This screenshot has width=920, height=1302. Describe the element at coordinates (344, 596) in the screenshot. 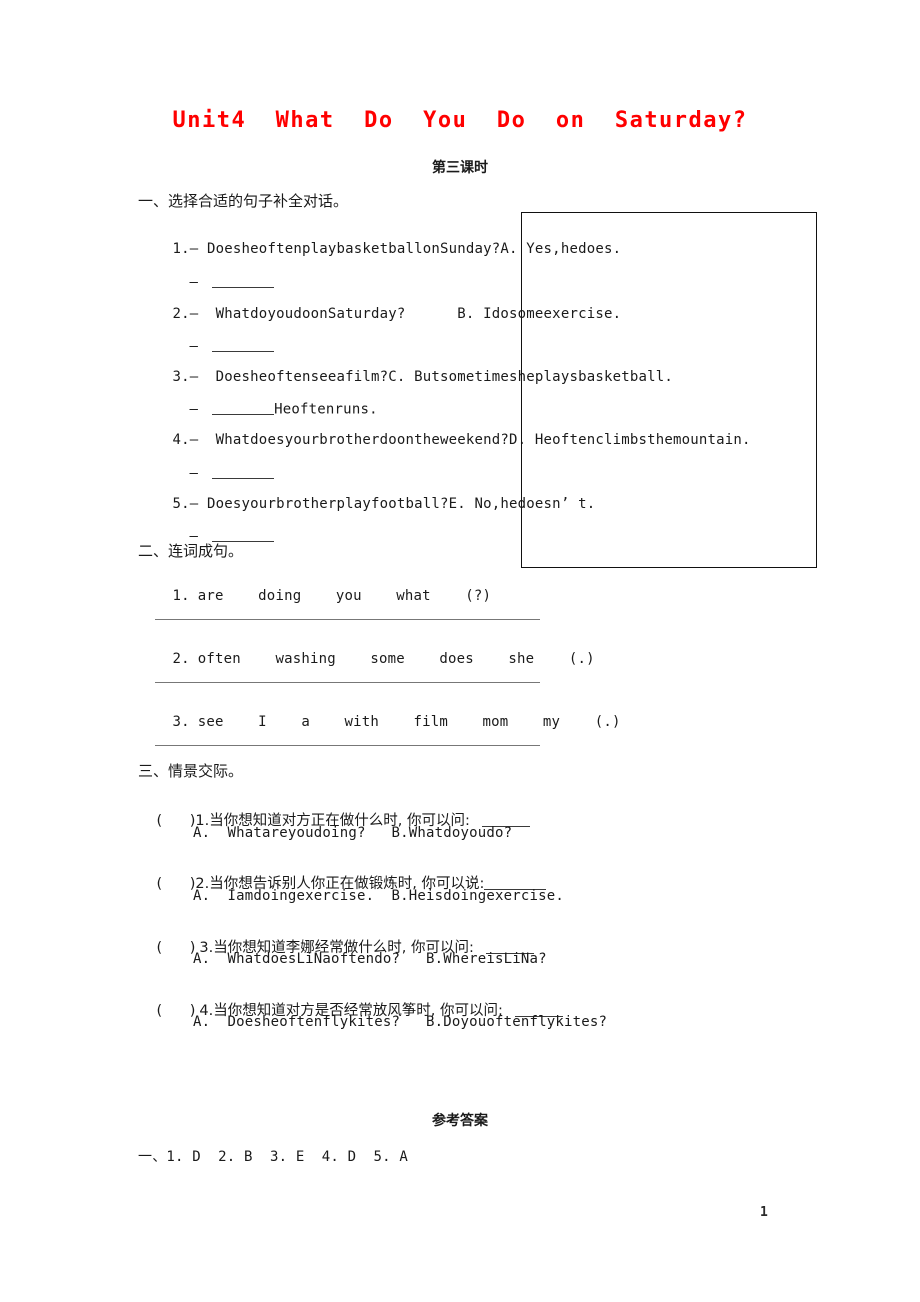

I see `scrambled-words: are doing you what (?)` at that location.